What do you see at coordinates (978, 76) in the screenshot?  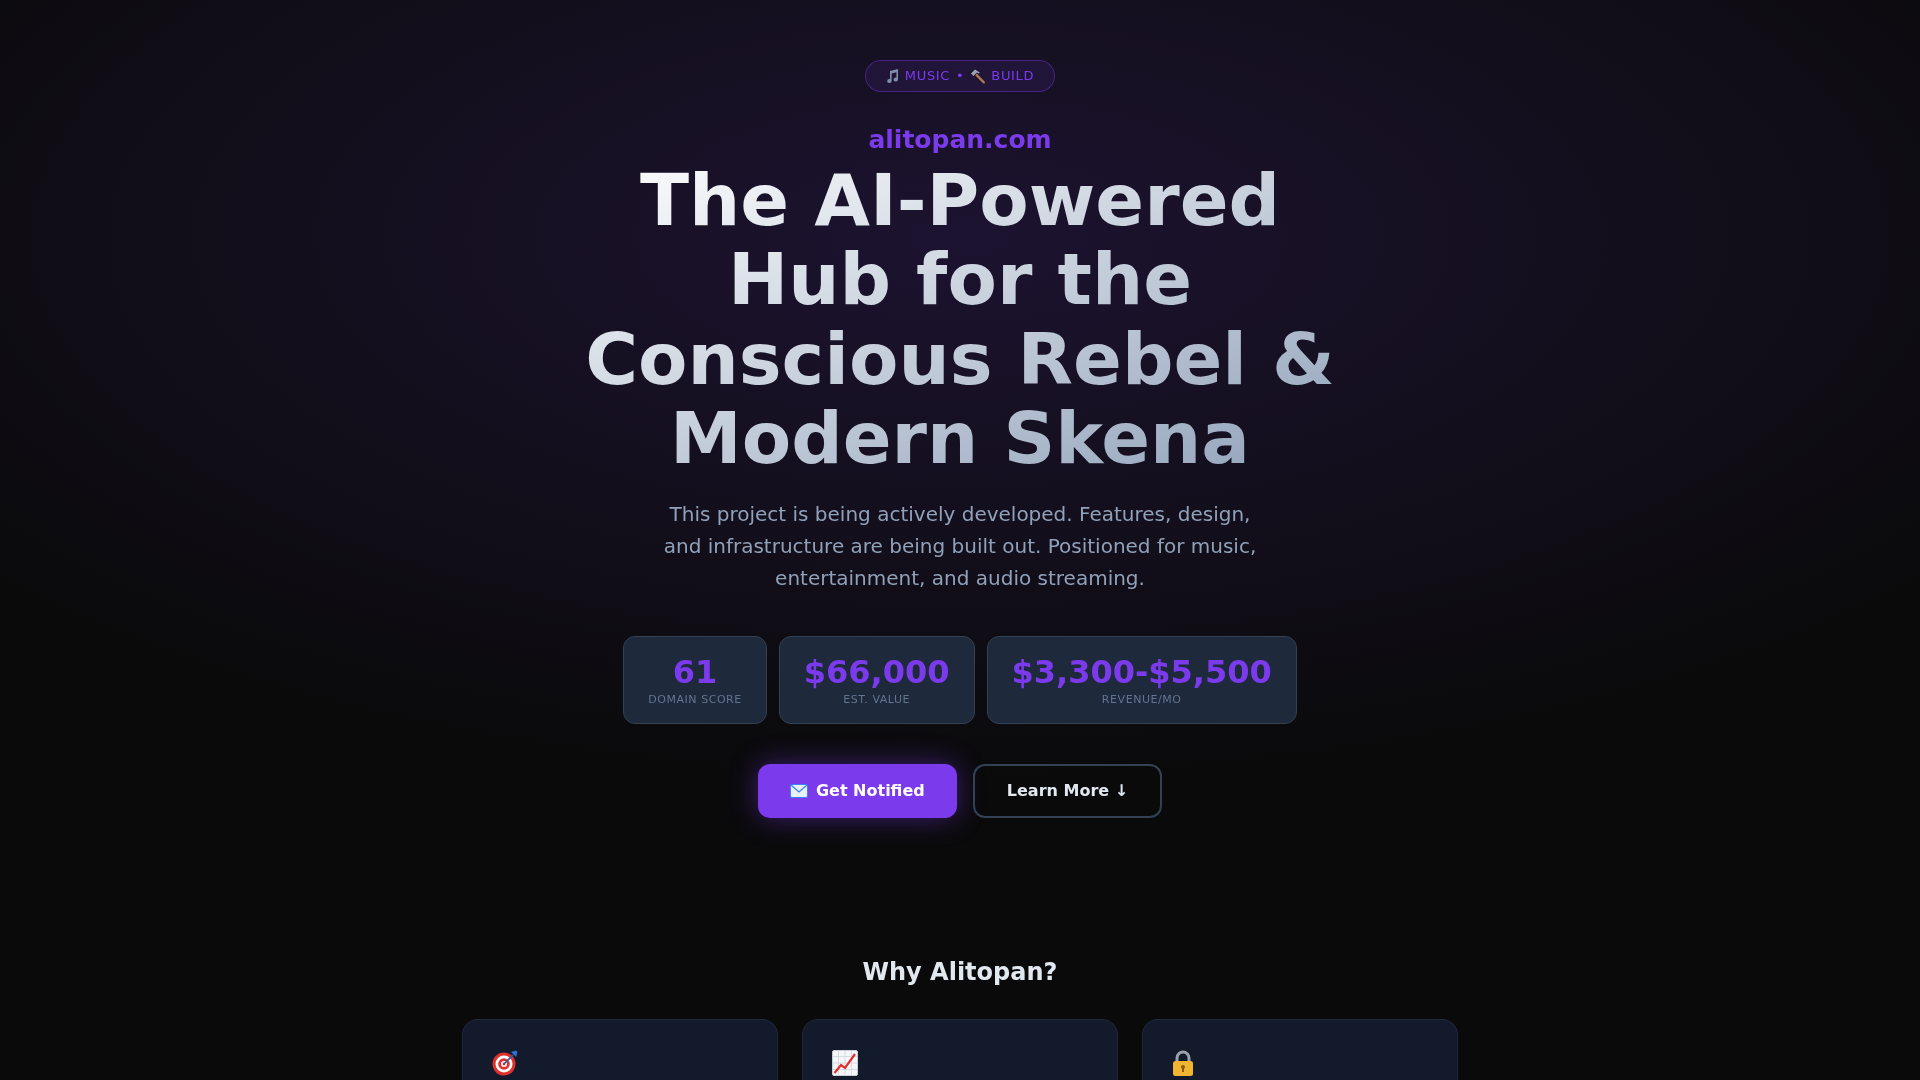 I see `hammer-icon` at bounding box center [978, 76].